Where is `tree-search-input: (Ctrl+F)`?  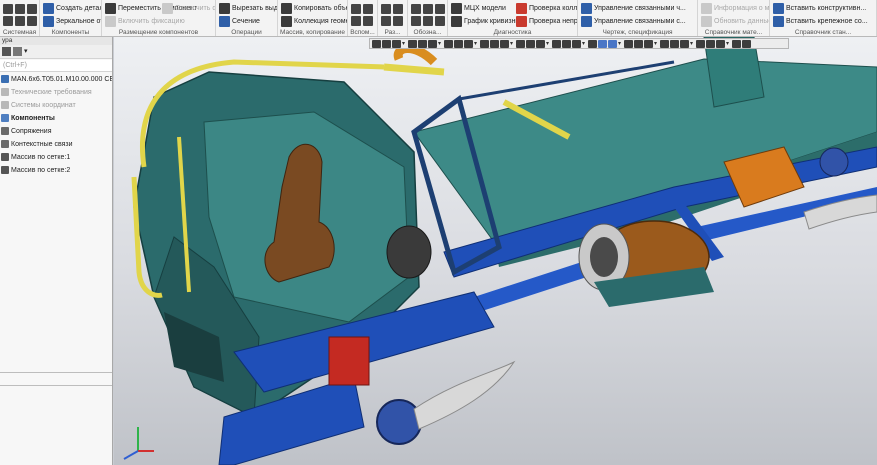
tree-search-input: (Ctrl+F) is located at coordinates (56, 66).